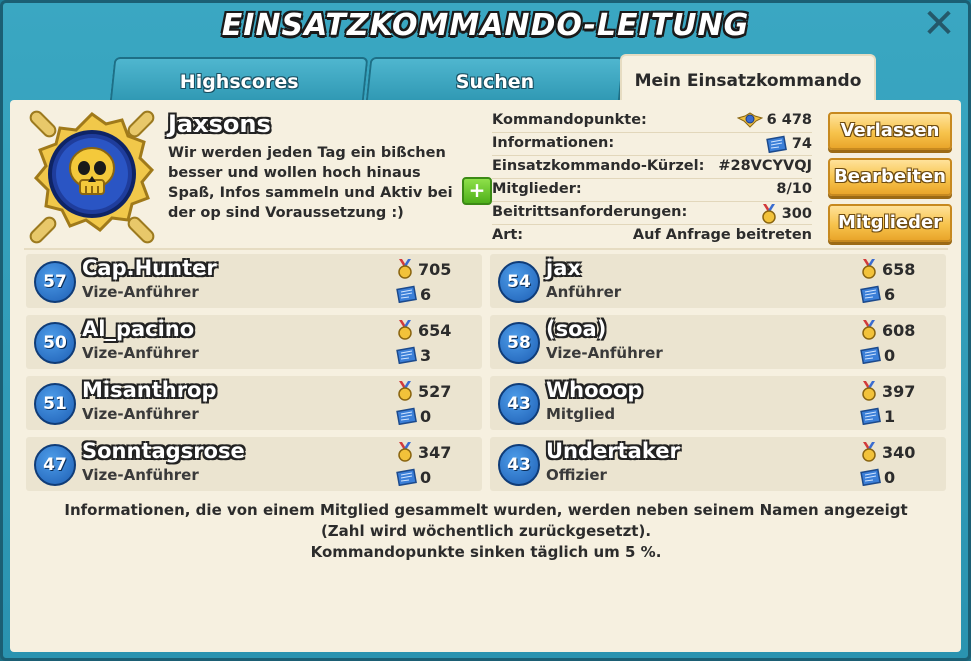 Image resolution: width=971 pixels, height=661 pixels. I want to click on medal-count: 608, so click(899, 330).